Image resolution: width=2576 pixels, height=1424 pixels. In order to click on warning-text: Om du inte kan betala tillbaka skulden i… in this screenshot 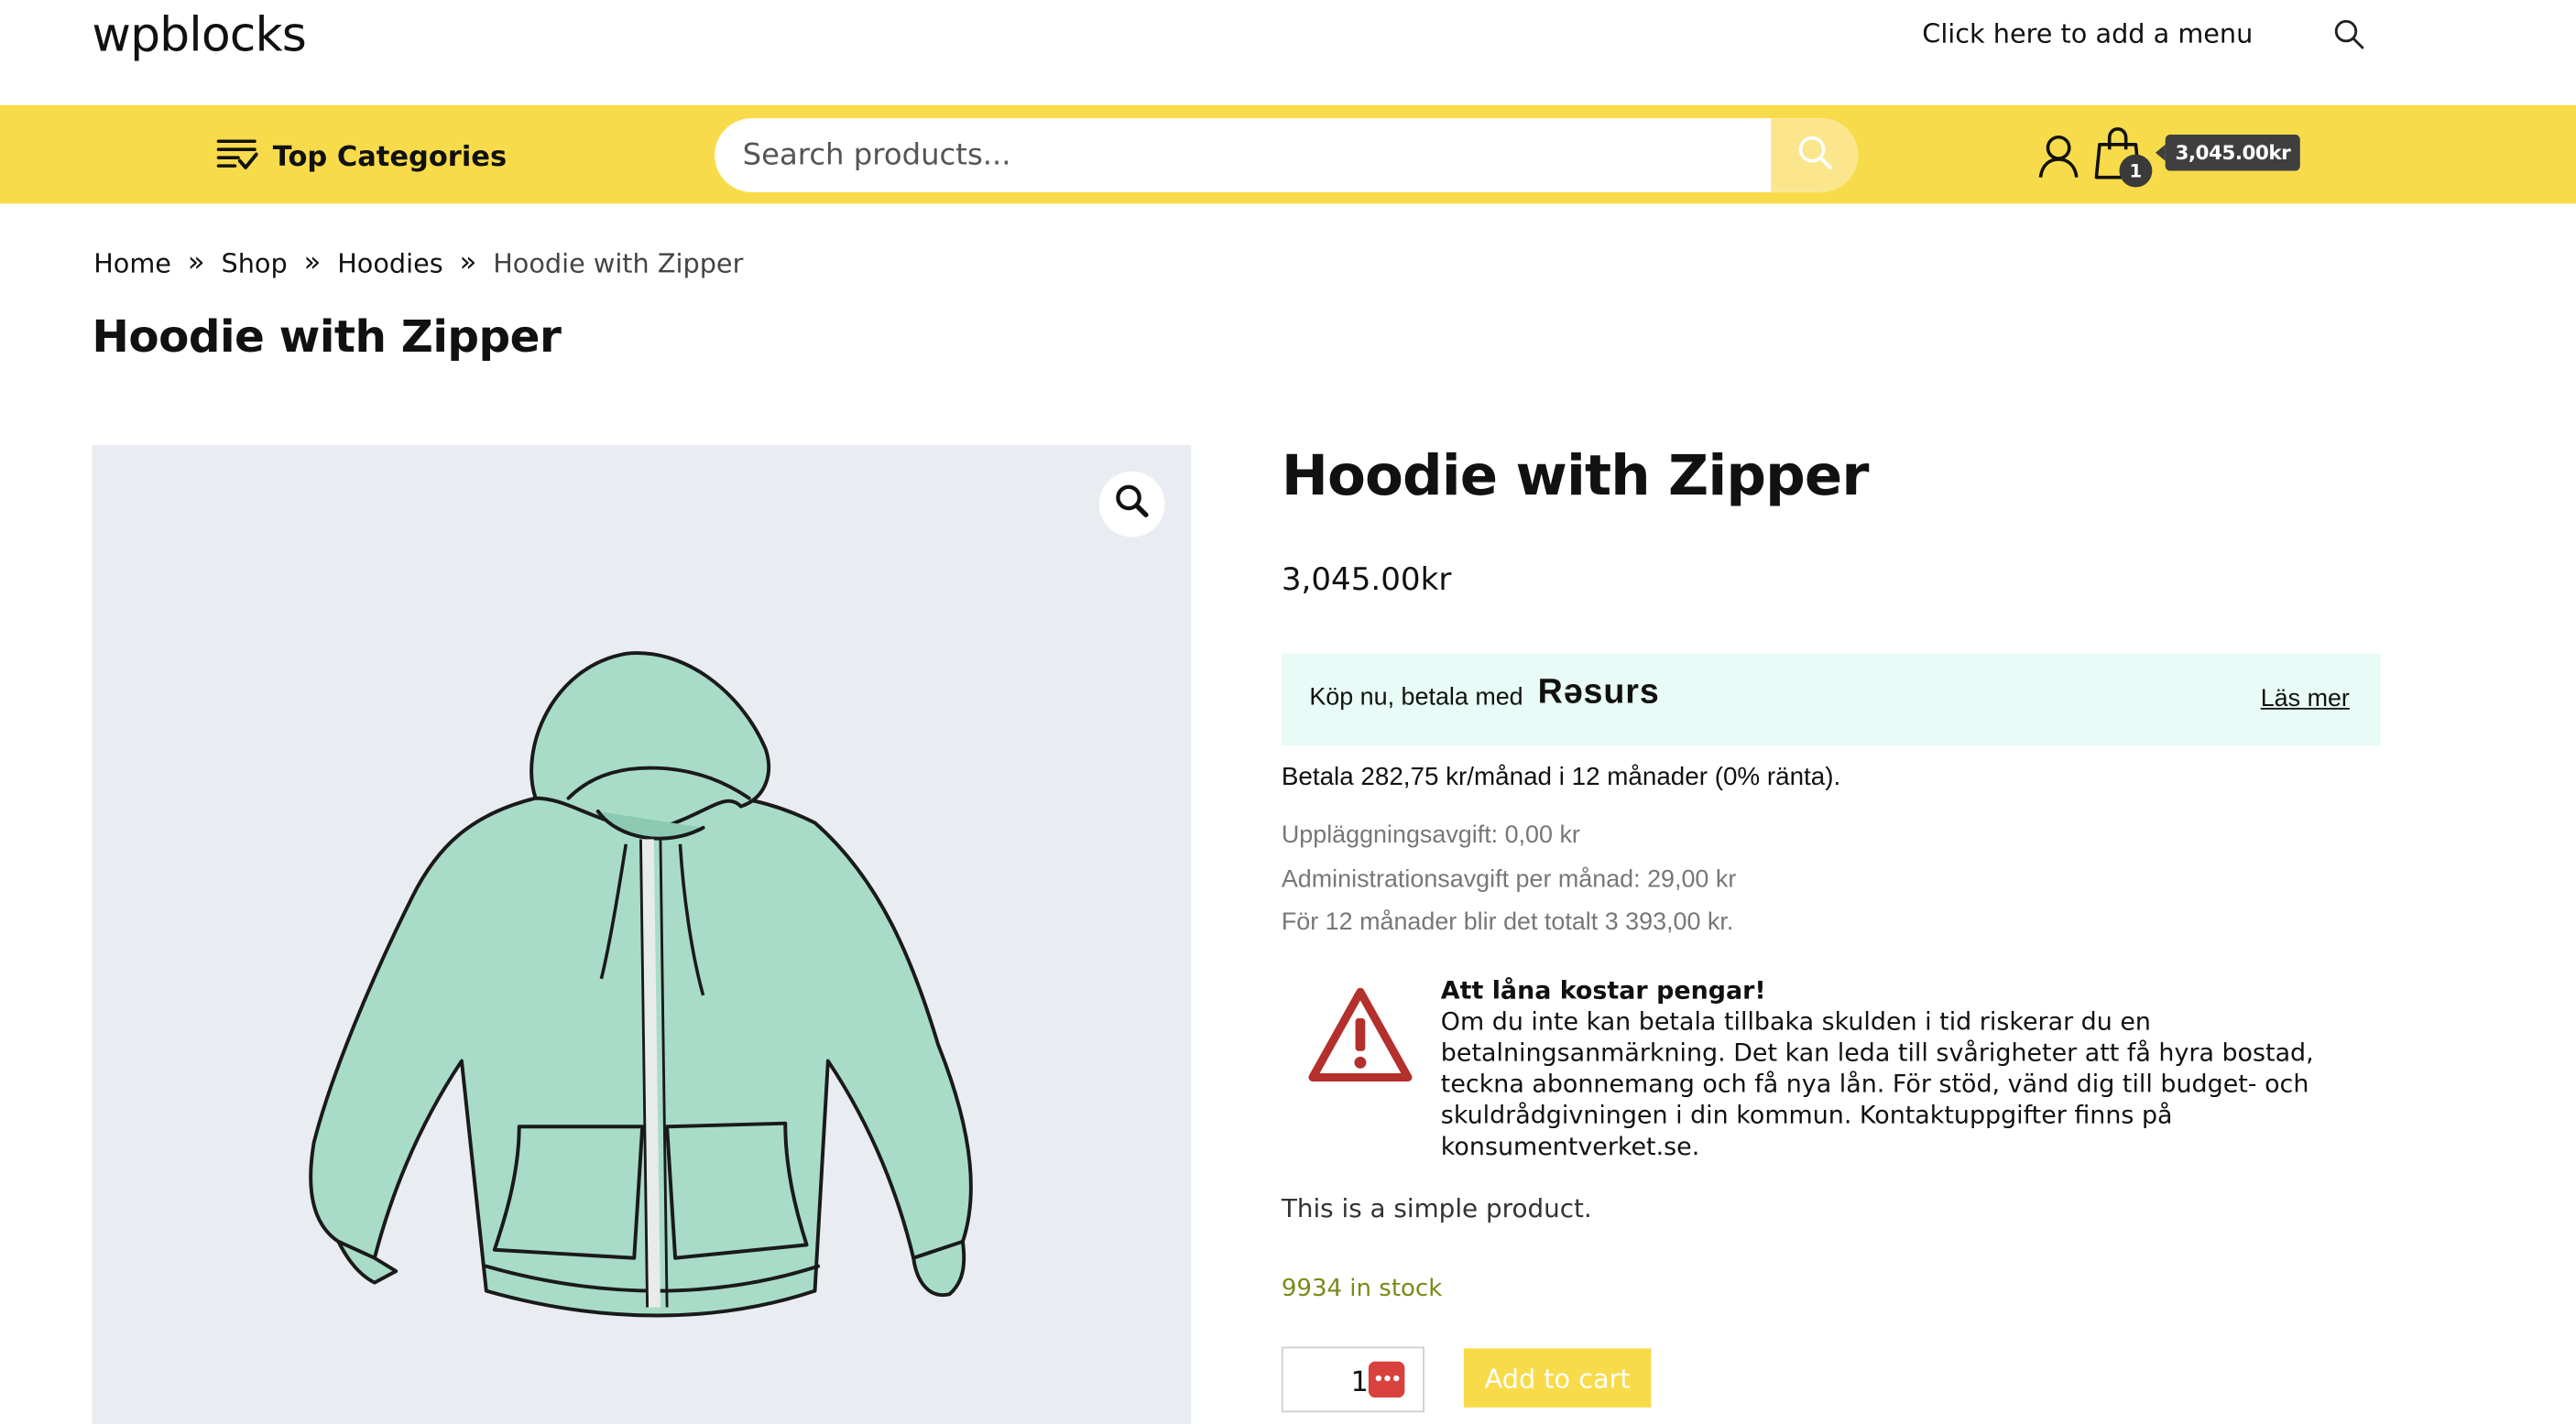, I will do `click(1877, 1084)`.